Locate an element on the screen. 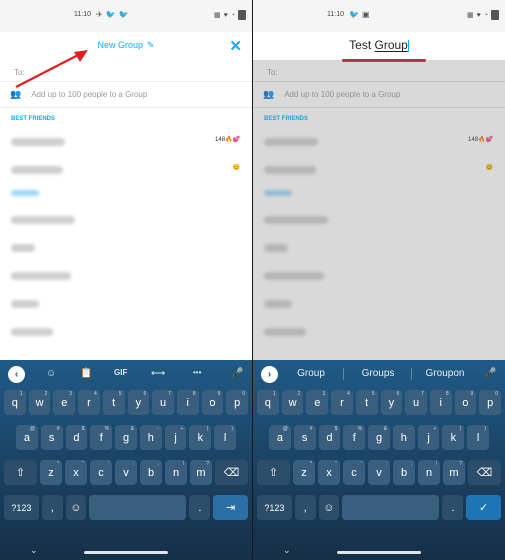 Image resolution: width=505 pixels, height=560 pixels. group-title: New Group ✎ is located at coordinates (126, 45).